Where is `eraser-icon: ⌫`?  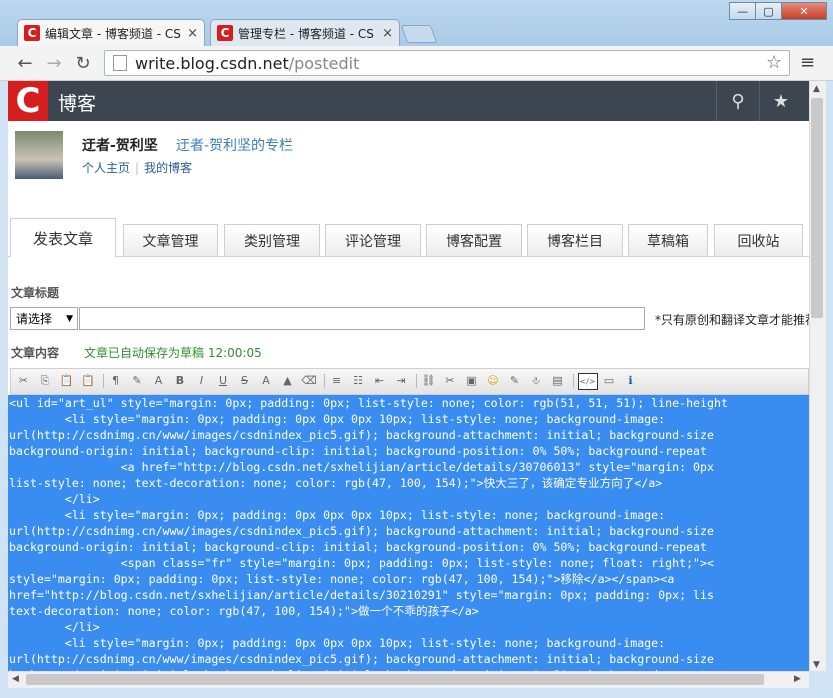 eraser-icon: ⌫ is located at coordinates (309, 380).